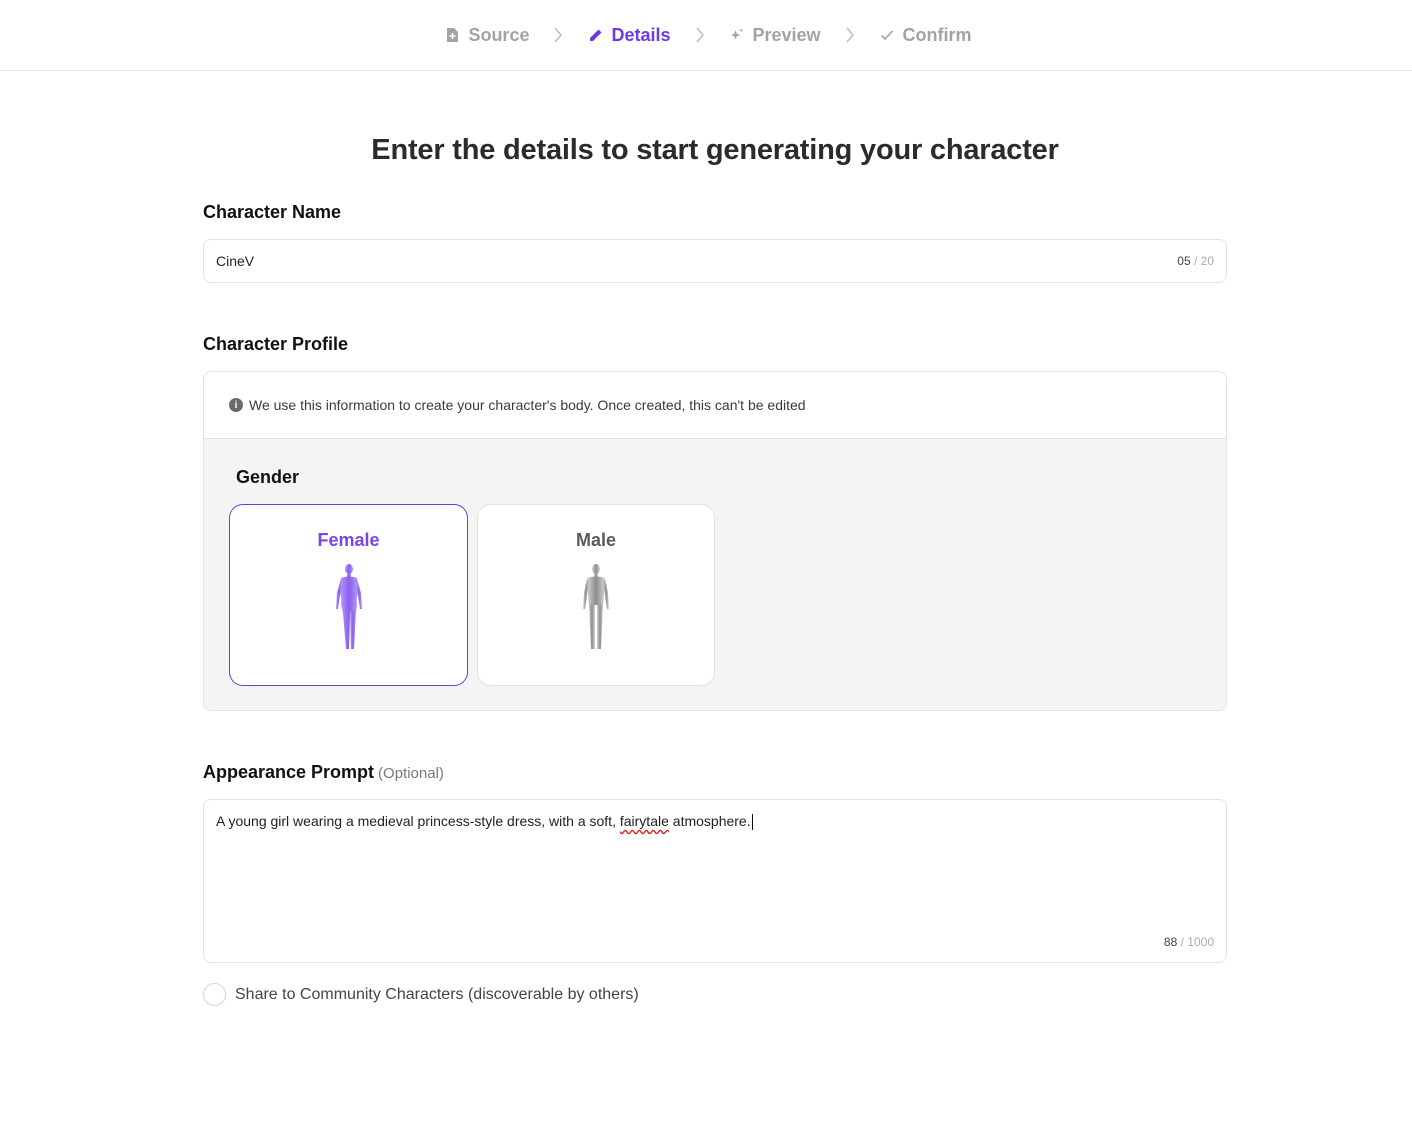  Describe the element at coordinates (289, 772) in the screenshot. I see `appearance-prompt-title: Appearance Prompt` at that location.